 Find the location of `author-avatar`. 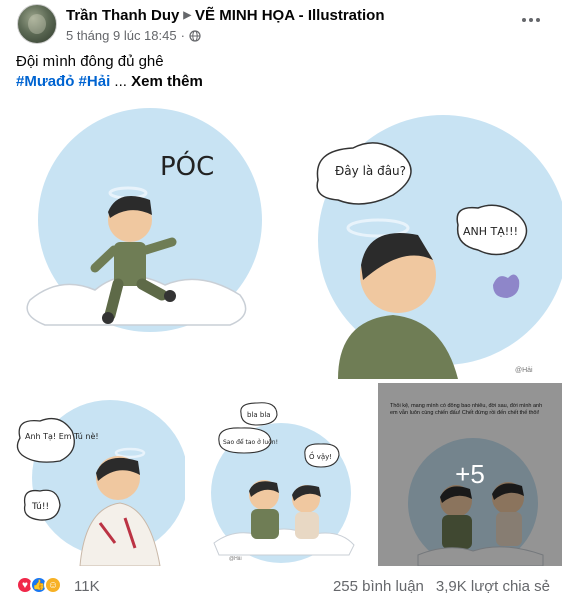

author-avatar is located at coordinates (37, 24).